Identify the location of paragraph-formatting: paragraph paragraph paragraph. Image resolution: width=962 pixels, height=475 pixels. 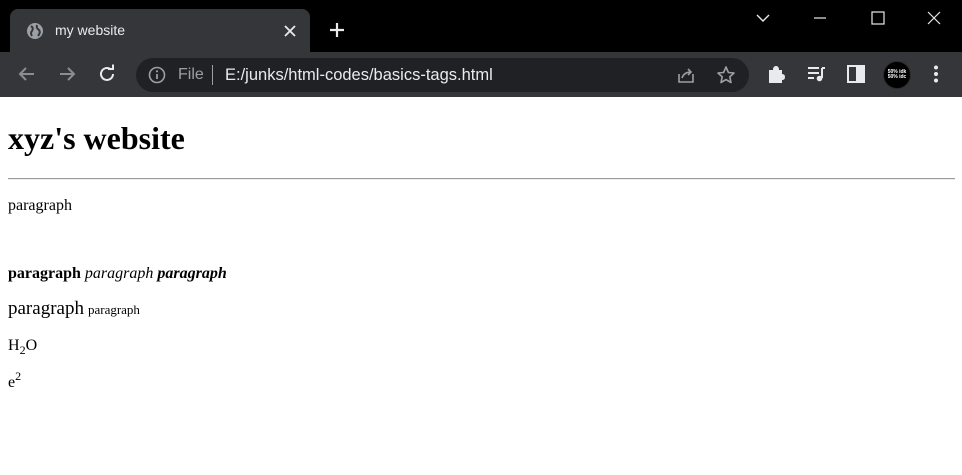
(117, 274).